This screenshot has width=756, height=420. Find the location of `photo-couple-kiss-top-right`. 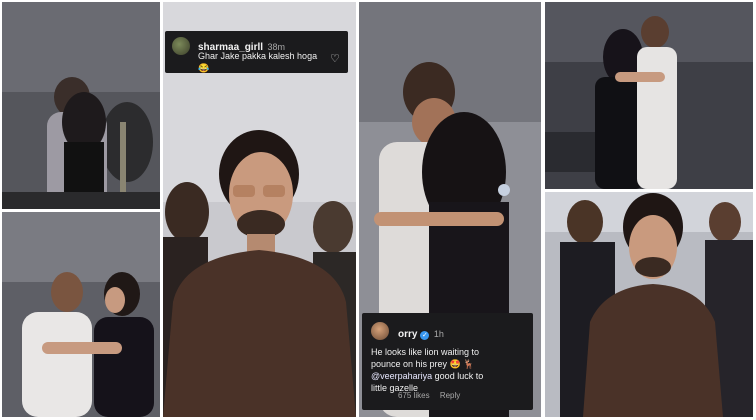

photo-couple-kiss-top-right is located at coordinates (649, 95).